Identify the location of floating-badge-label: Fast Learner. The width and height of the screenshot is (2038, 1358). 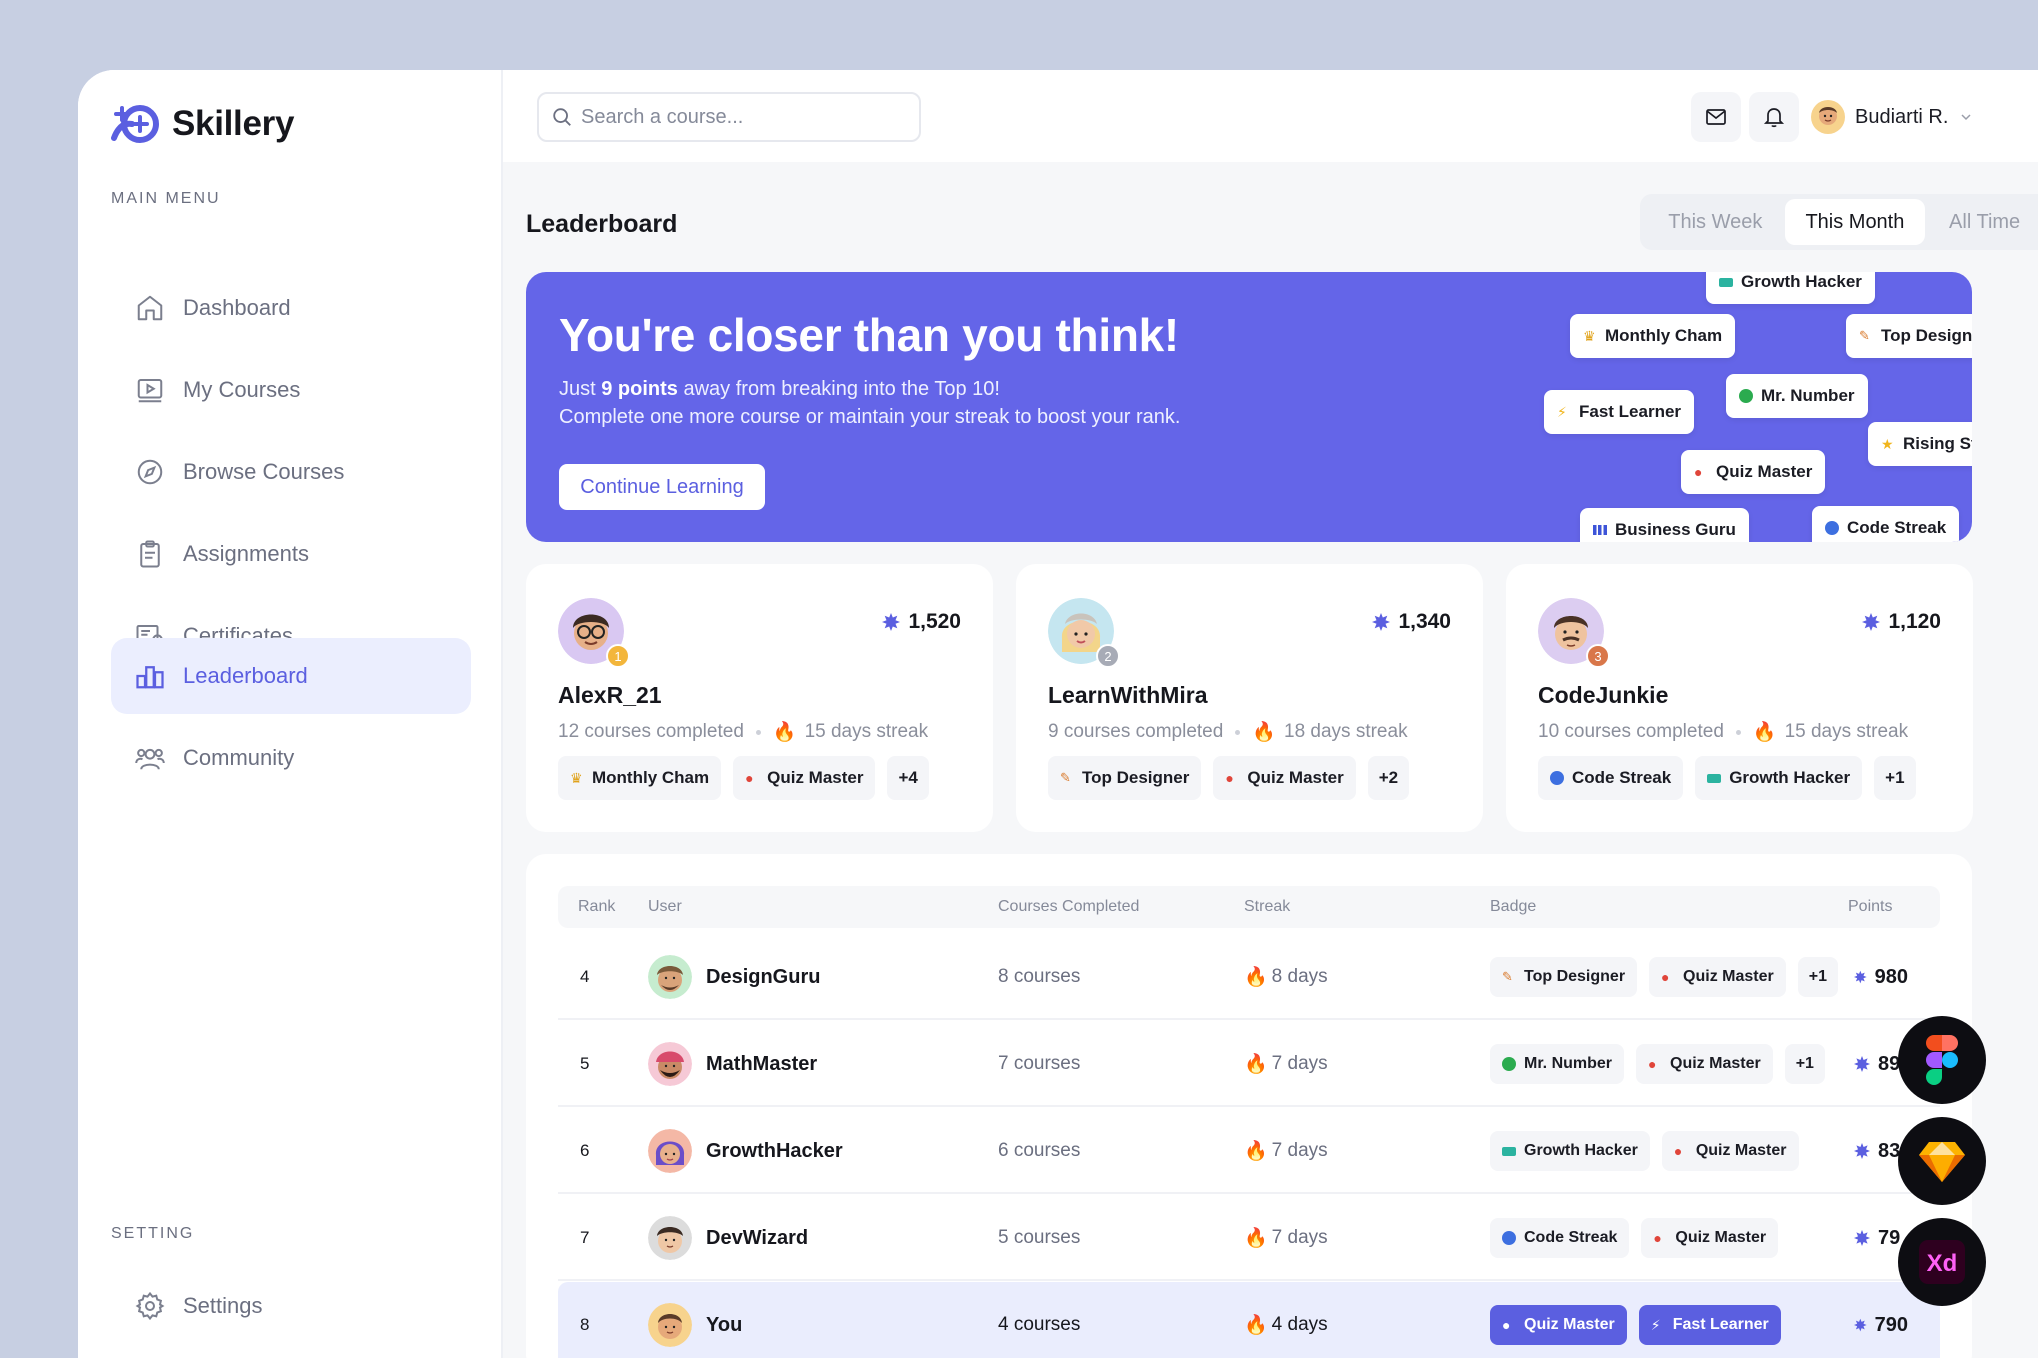
(1630, 411).